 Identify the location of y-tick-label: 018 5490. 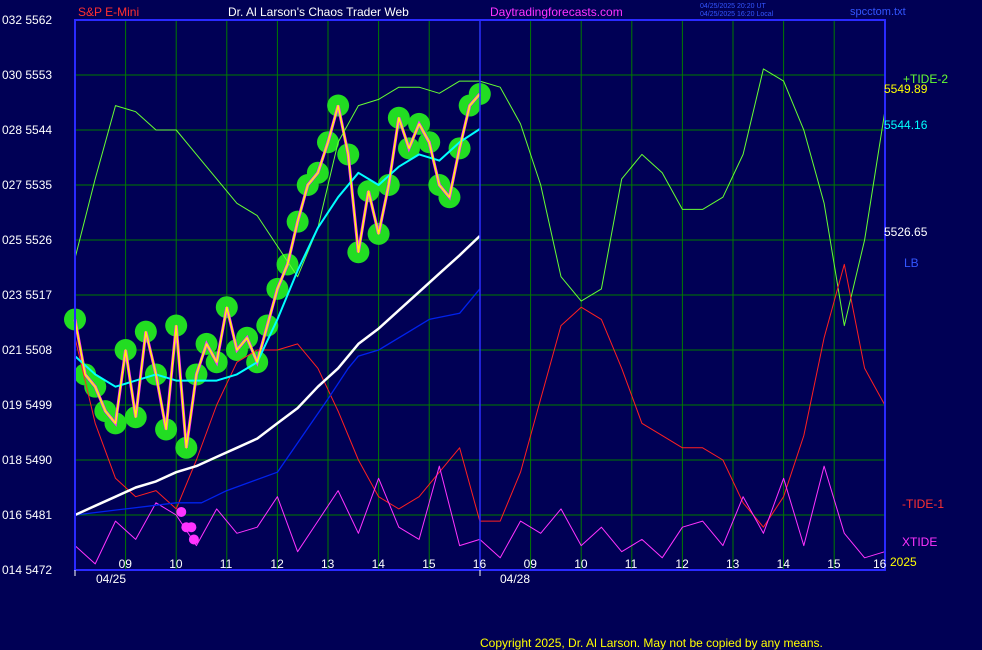
(27, 460).